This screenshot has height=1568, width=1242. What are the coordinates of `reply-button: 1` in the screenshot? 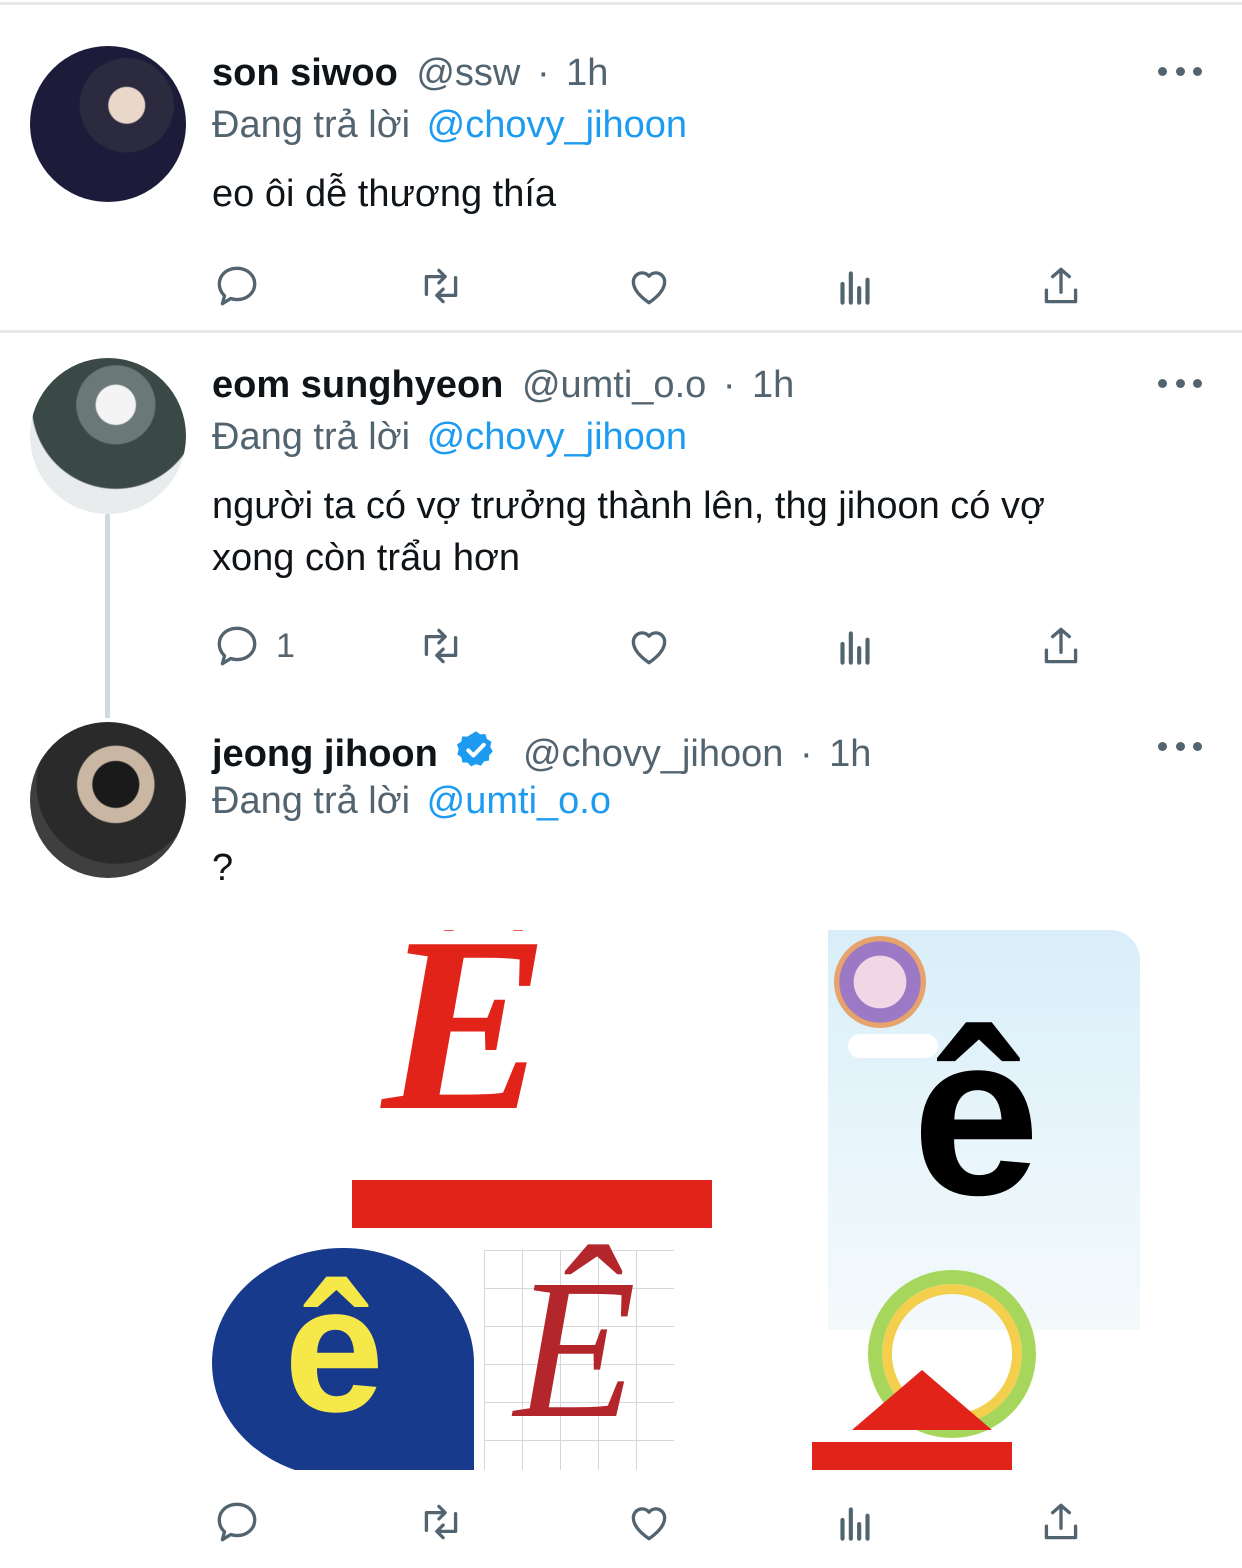 It's located at (253, 646).